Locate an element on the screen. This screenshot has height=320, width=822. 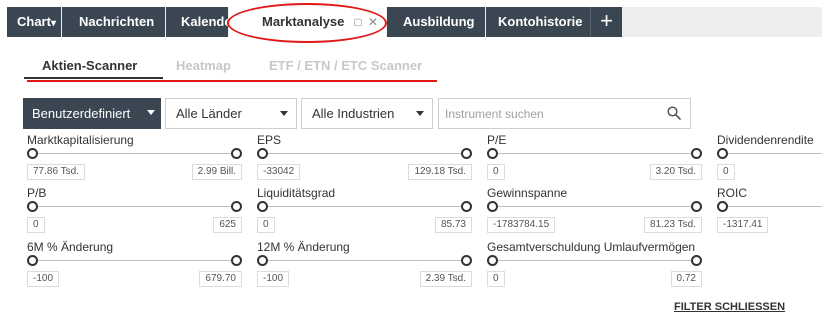
filter-min-value: -1317.41 is located at coordinates (743, 225).